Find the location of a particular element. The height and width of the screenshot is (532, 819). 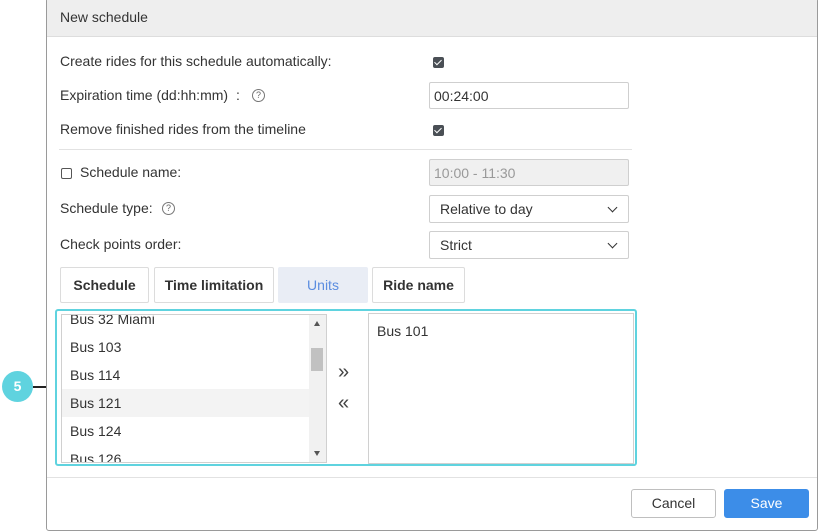

expiration-label: Expiration time (dd:hh:mm) is located at coordinates (144, 95).